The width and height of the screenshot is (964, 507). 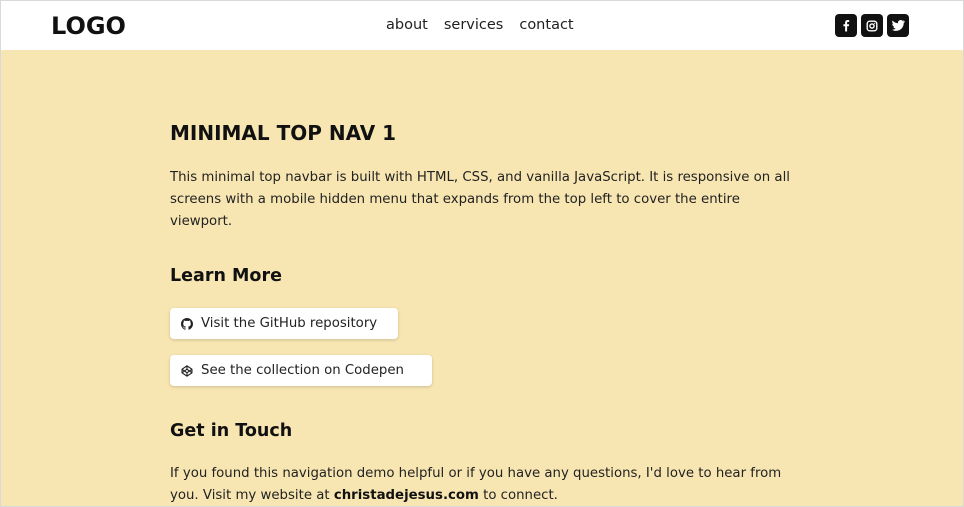 I want to click on github-repo-button: Visit the GitHub repository, so click(x=284, y=323).